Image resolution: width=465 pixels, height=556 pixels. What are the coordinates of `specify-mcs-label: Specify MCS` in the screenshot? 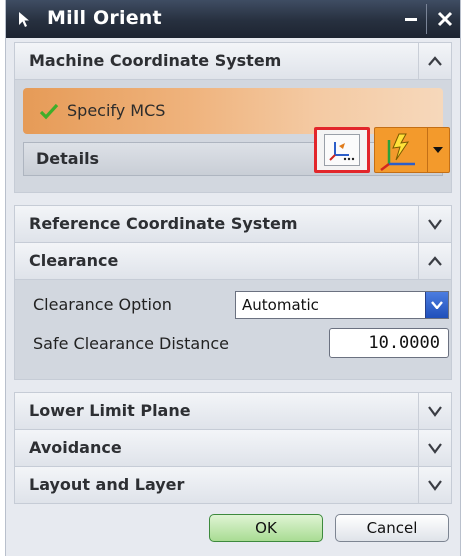 It's located at (116, 110).